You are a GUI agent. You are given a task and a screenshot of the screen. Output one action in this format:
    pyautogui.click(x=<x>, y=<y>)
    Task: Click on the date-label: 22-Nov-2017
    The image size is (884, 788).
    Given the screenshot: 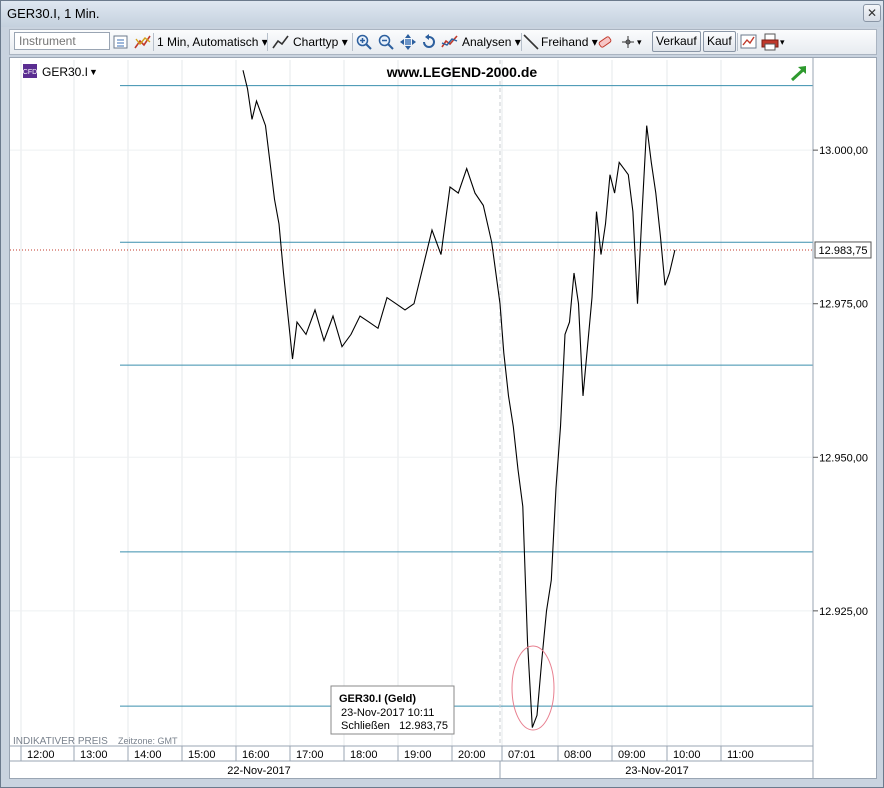 What is the action you would take?
    pyautogui.click(x=259, y=771)
    